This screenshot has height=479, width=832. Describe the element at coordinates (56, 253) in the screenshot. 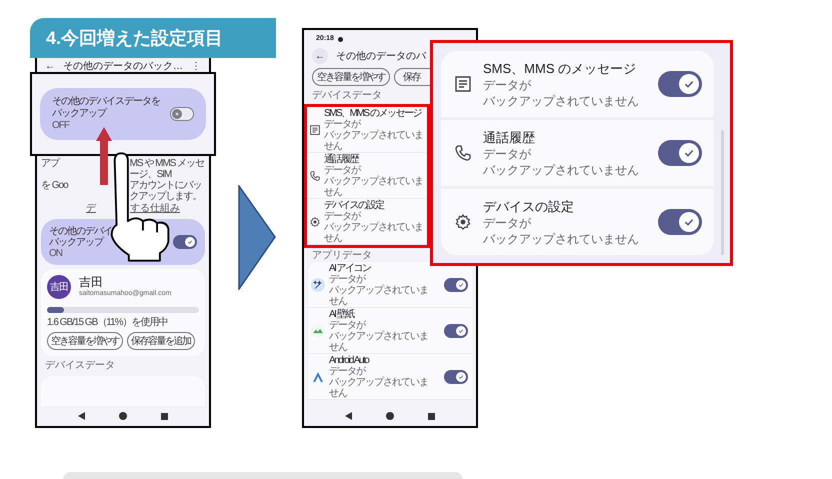

I see `setting-status: ON` at that location.